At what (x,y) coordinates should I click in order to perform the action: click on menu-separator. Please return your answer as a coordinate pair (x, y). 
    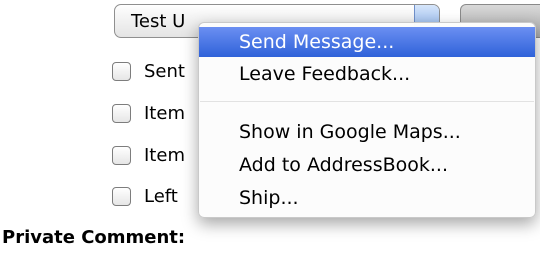
    Looking at the image, I should click on (367, 101).